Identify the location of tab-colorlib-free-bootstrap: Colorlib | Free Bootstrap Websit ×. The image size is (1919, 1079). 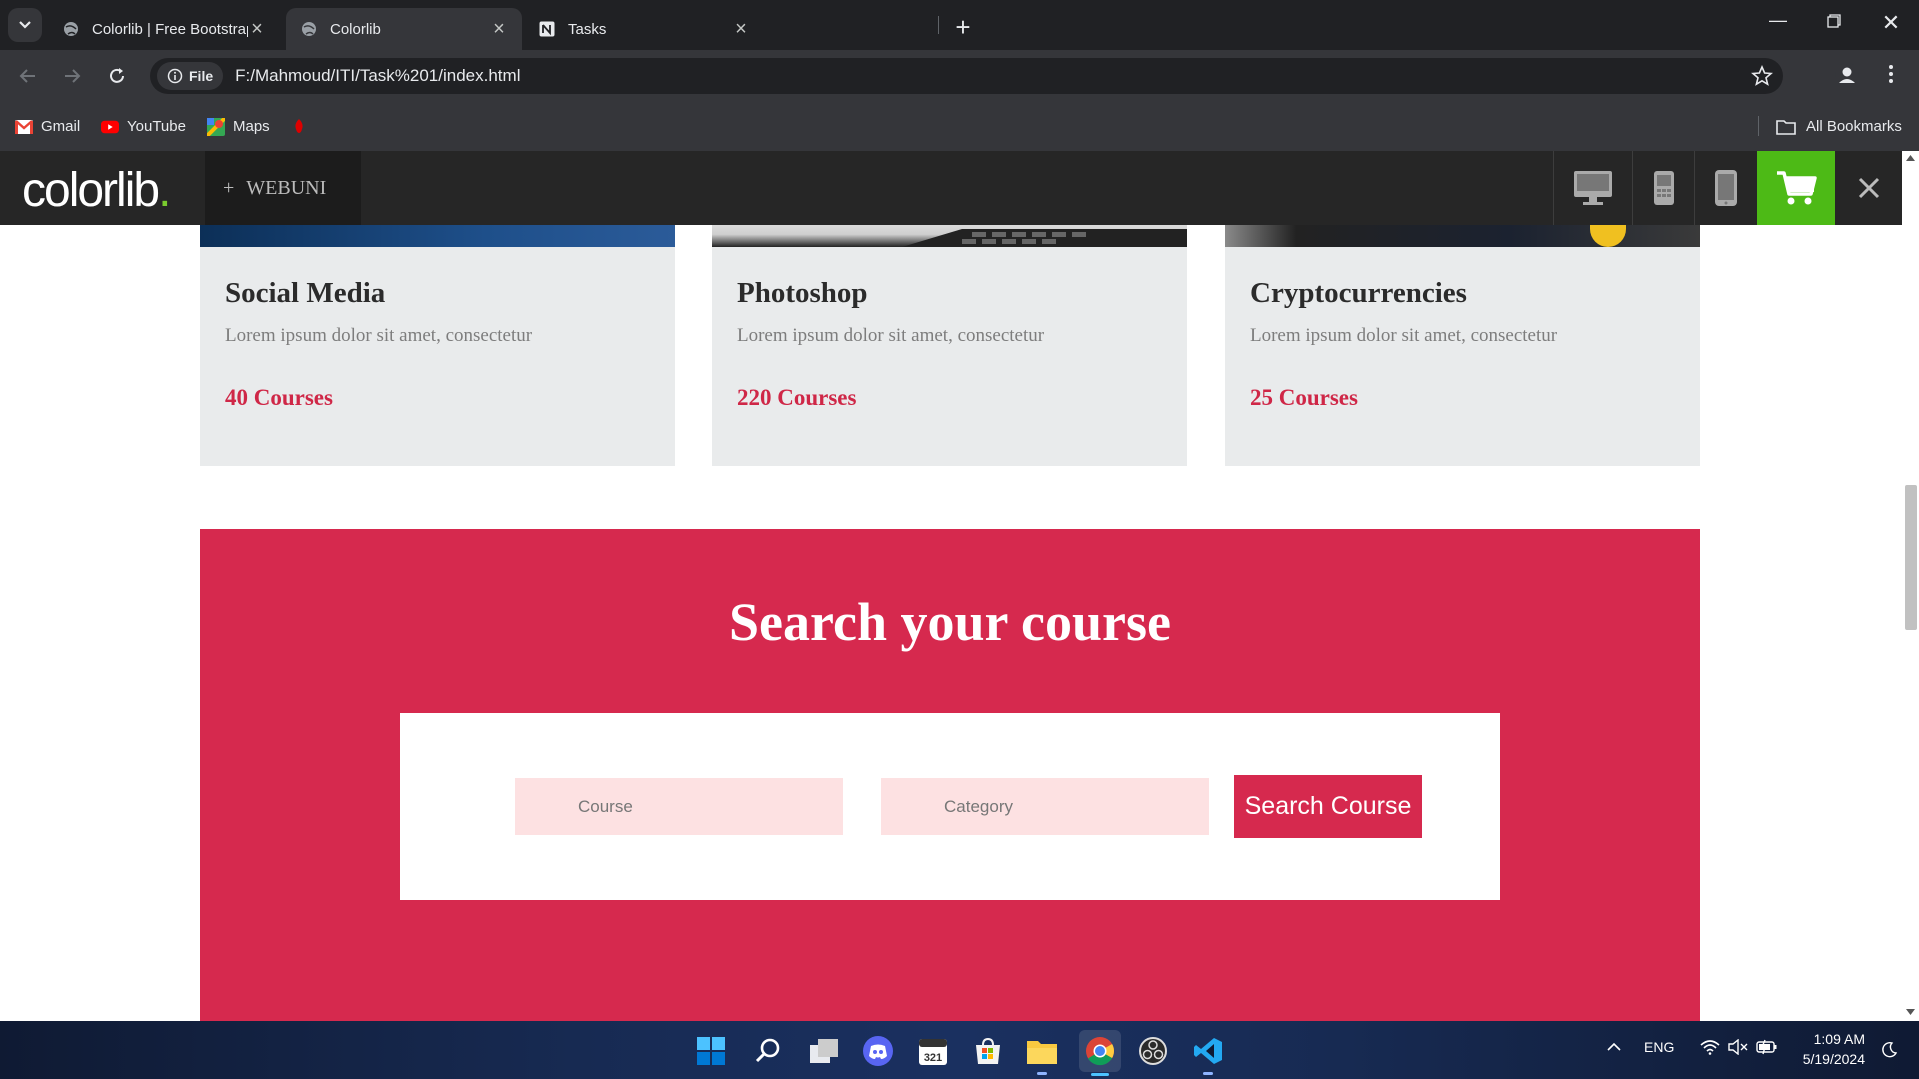
(164, 29).